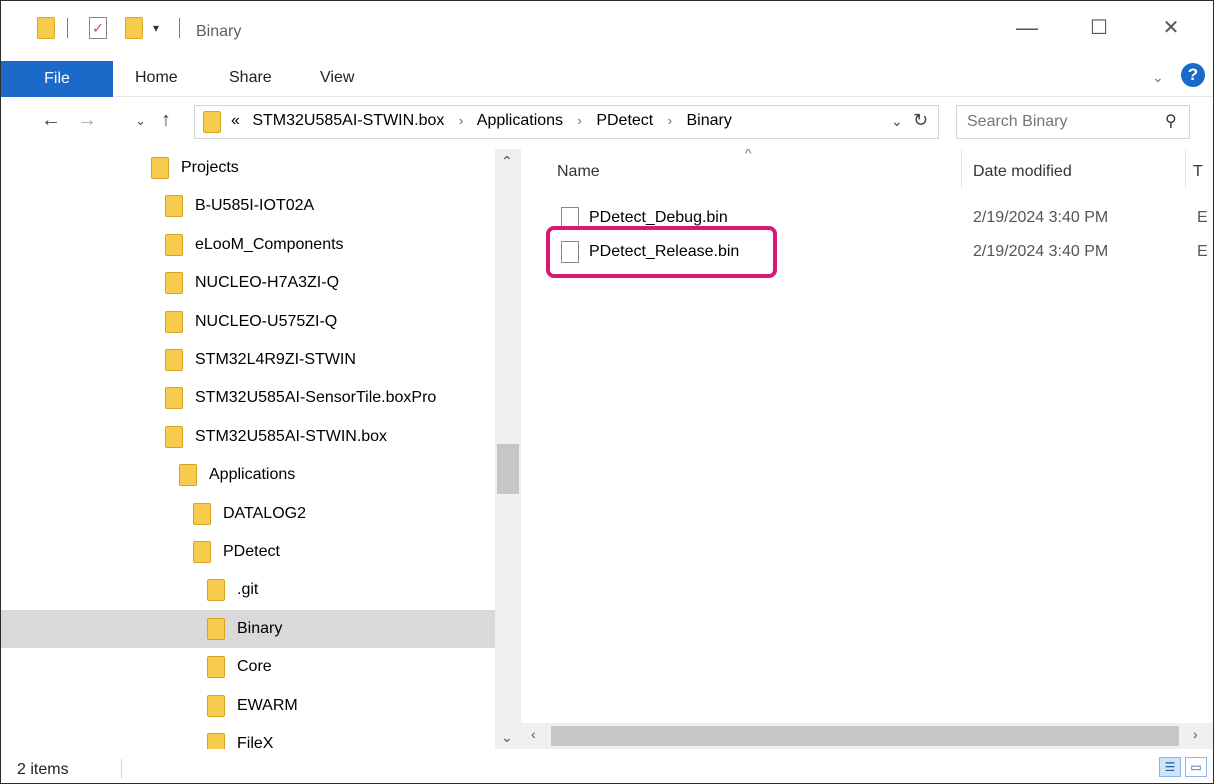 This screenshot has height=784, width=1214. I want to click on breadcrumb-overflow: «, so click(235, 120).